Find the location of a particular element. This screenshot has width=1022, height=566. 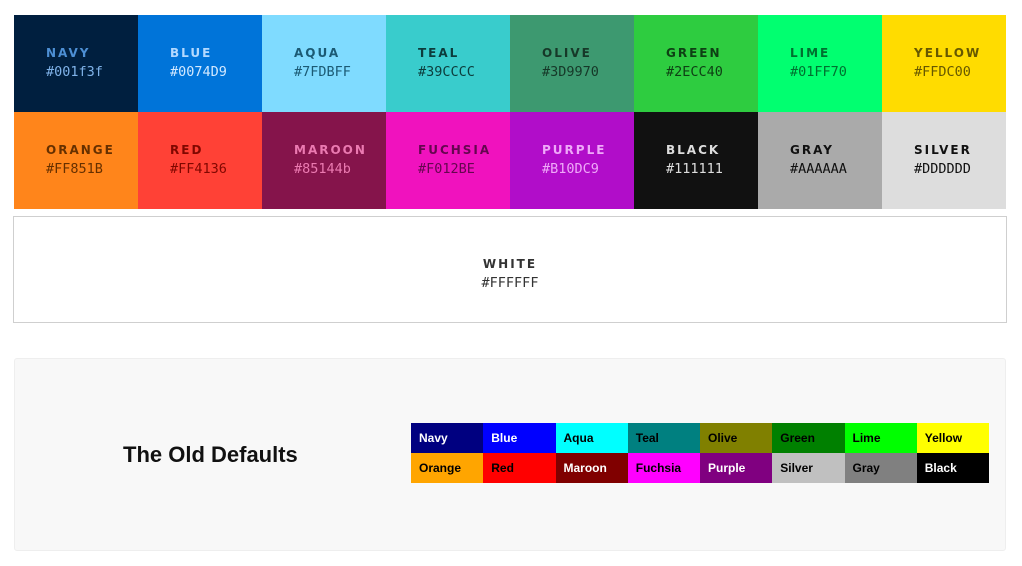

swatch-black: BLACK #111111 is located at coordinates (696, 160).